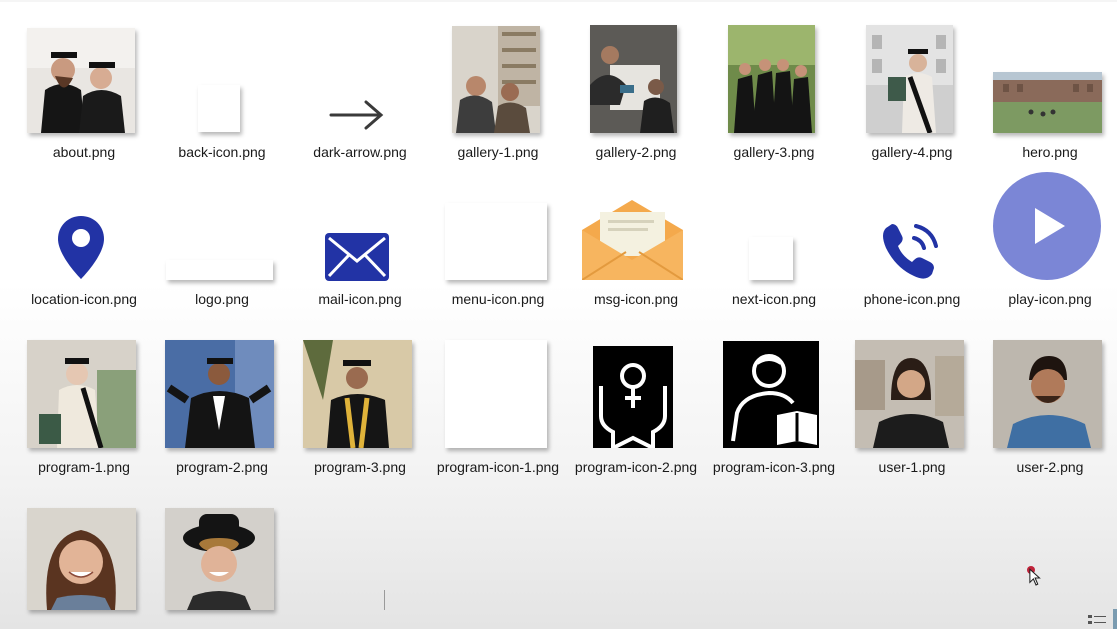 This screenshot has height=629, width=1117. Describe the element at coordinates (222, 152) in the screenshot. I see `file-name-label: back-icon.png` at that location.